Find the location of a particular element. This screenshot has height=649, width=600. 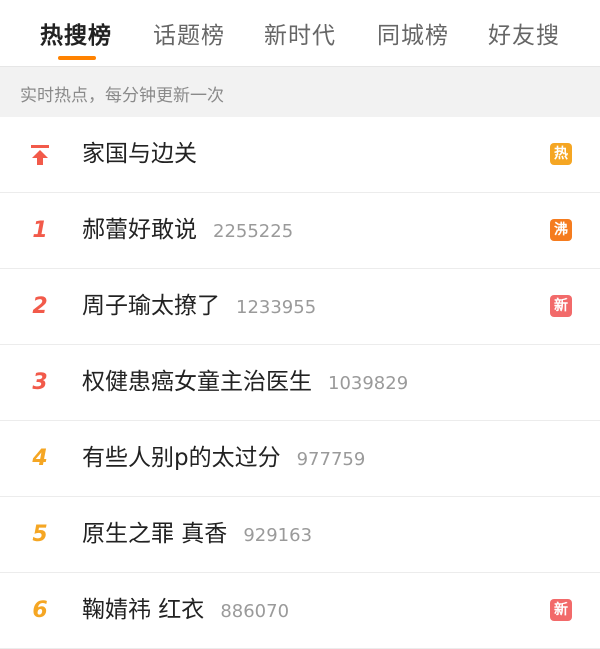

item-title: 家国与边关 is located at coordinates (139, 154).